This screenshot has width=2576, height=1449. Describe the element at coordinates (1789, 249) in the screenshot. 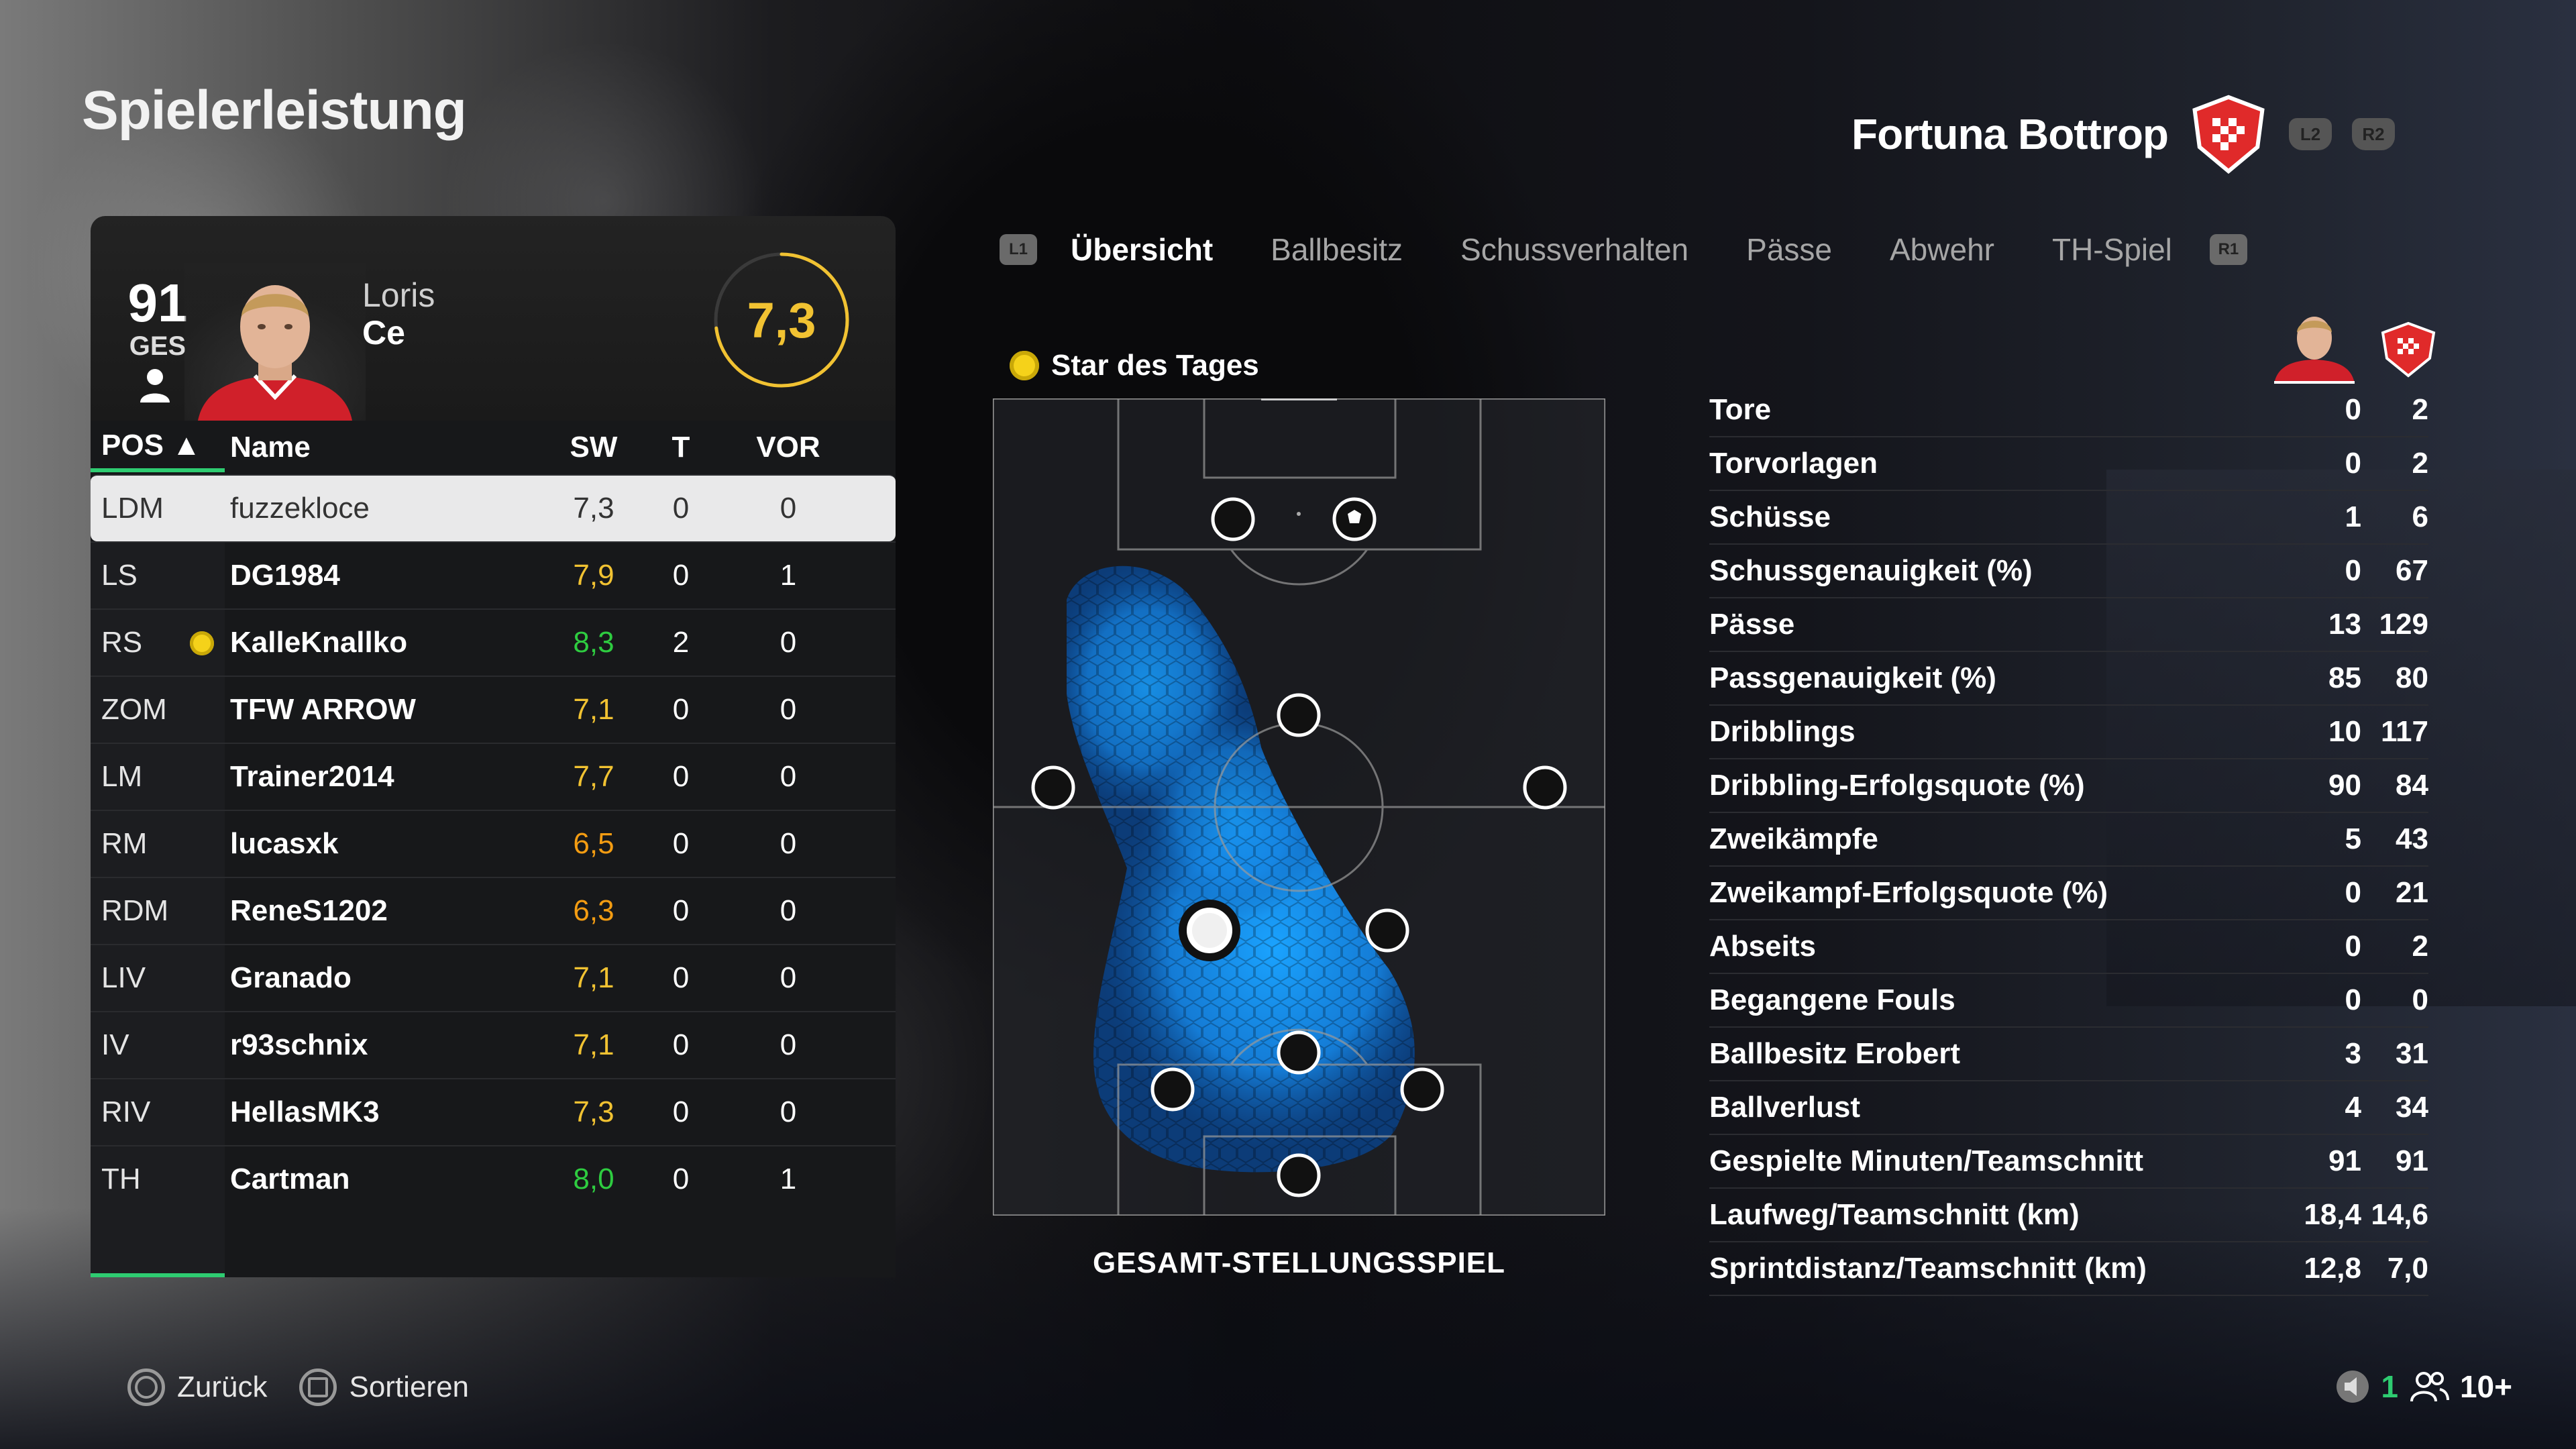

I see `tab-paesse: Pässe` at that location.